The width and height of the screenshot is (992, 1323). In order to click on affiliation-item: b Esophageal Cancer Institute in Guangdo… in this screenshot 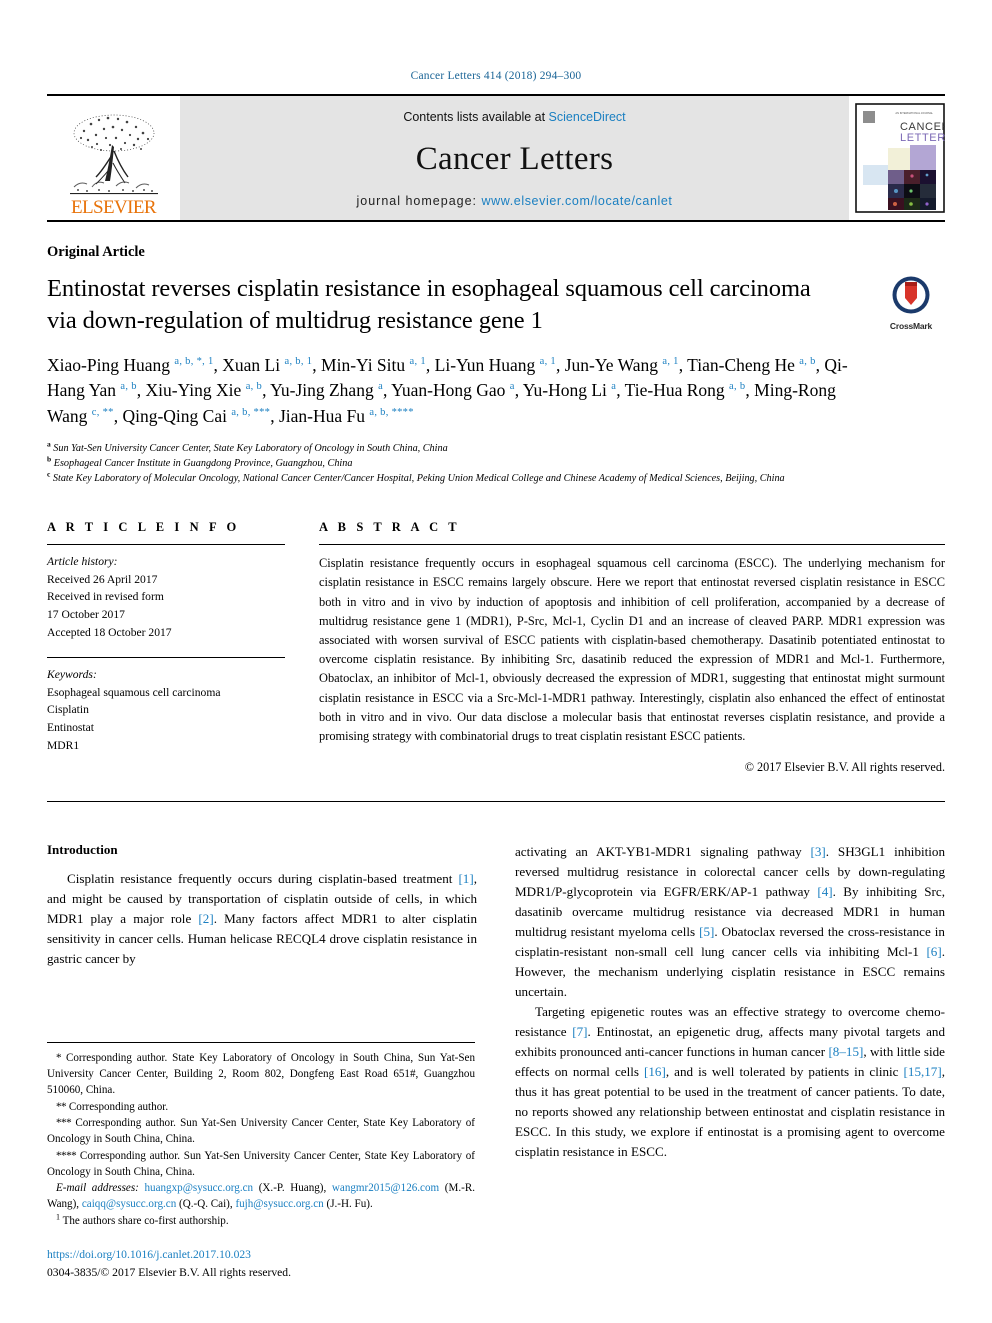, I will do `click(474, 462)`.